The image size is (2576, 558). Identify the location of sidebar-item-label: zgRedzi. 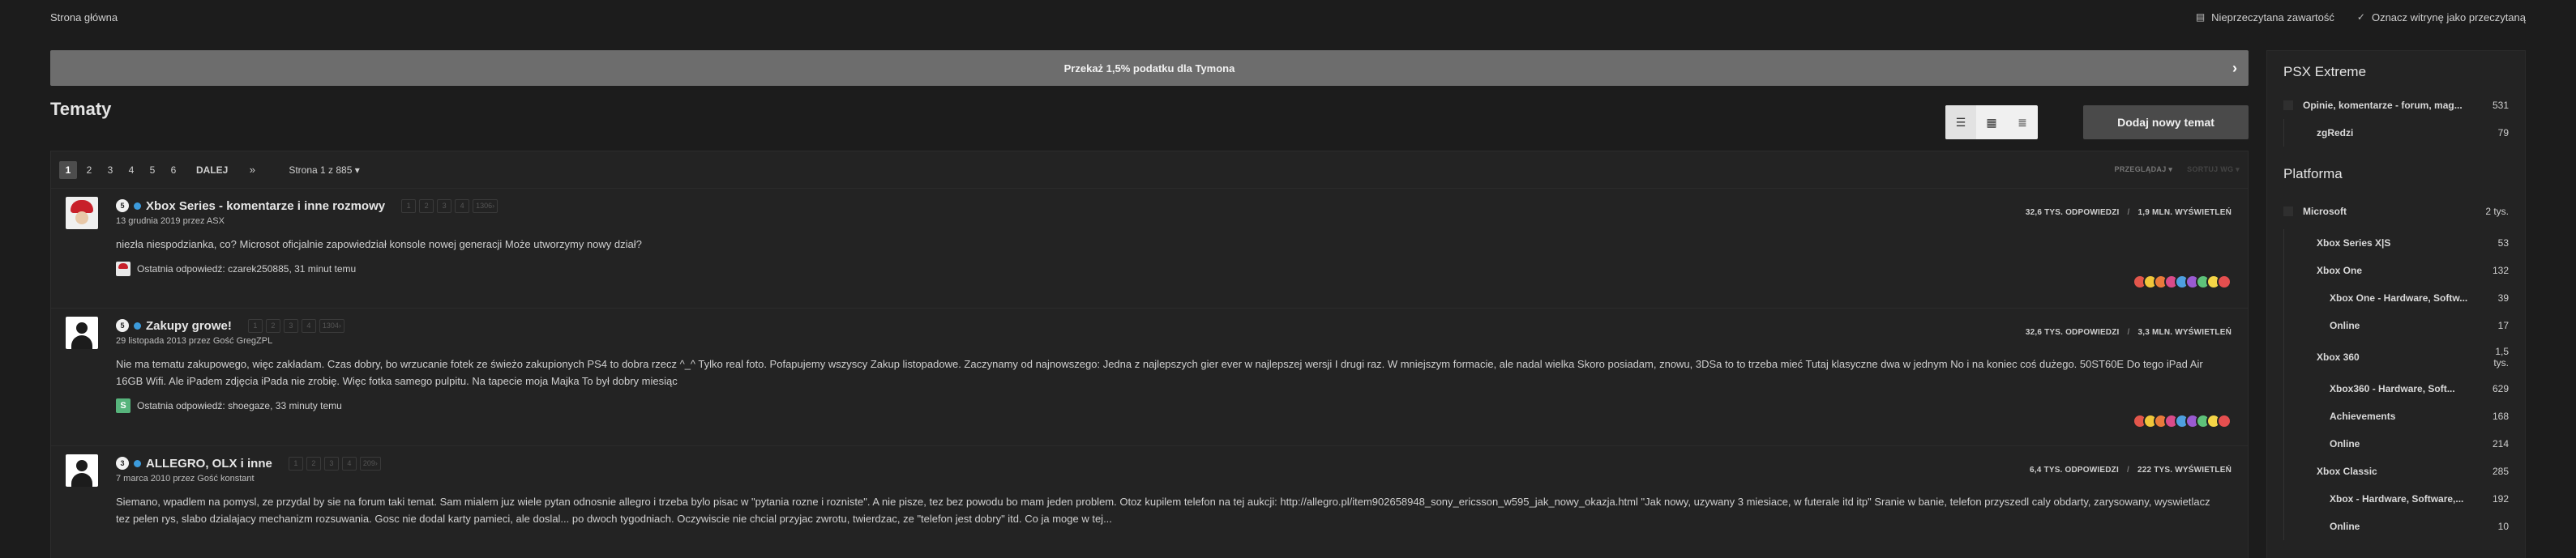
(2335, 132).